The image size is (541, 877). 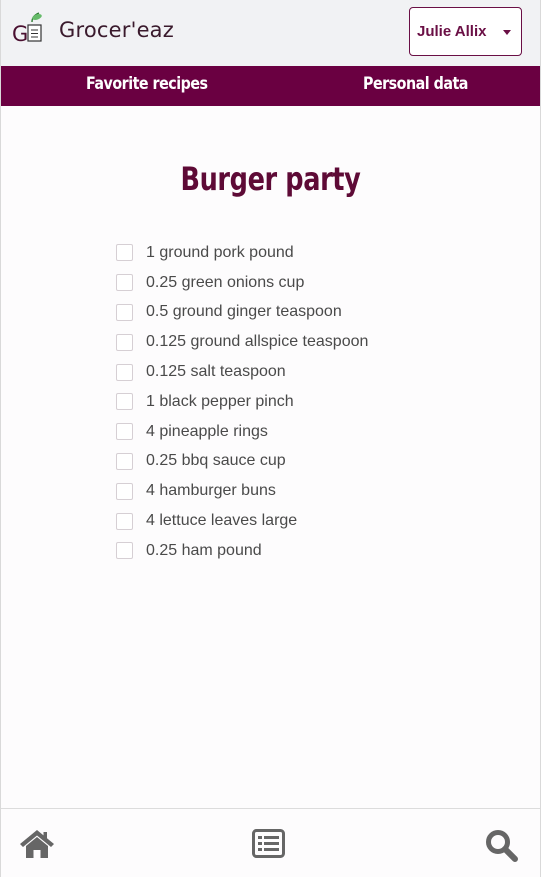 What do you see at coordinates (270, 33) in the screenshot?
I see `top-bar: G Grocer'eaz Julie Allix` at bounding box center [270, 33].